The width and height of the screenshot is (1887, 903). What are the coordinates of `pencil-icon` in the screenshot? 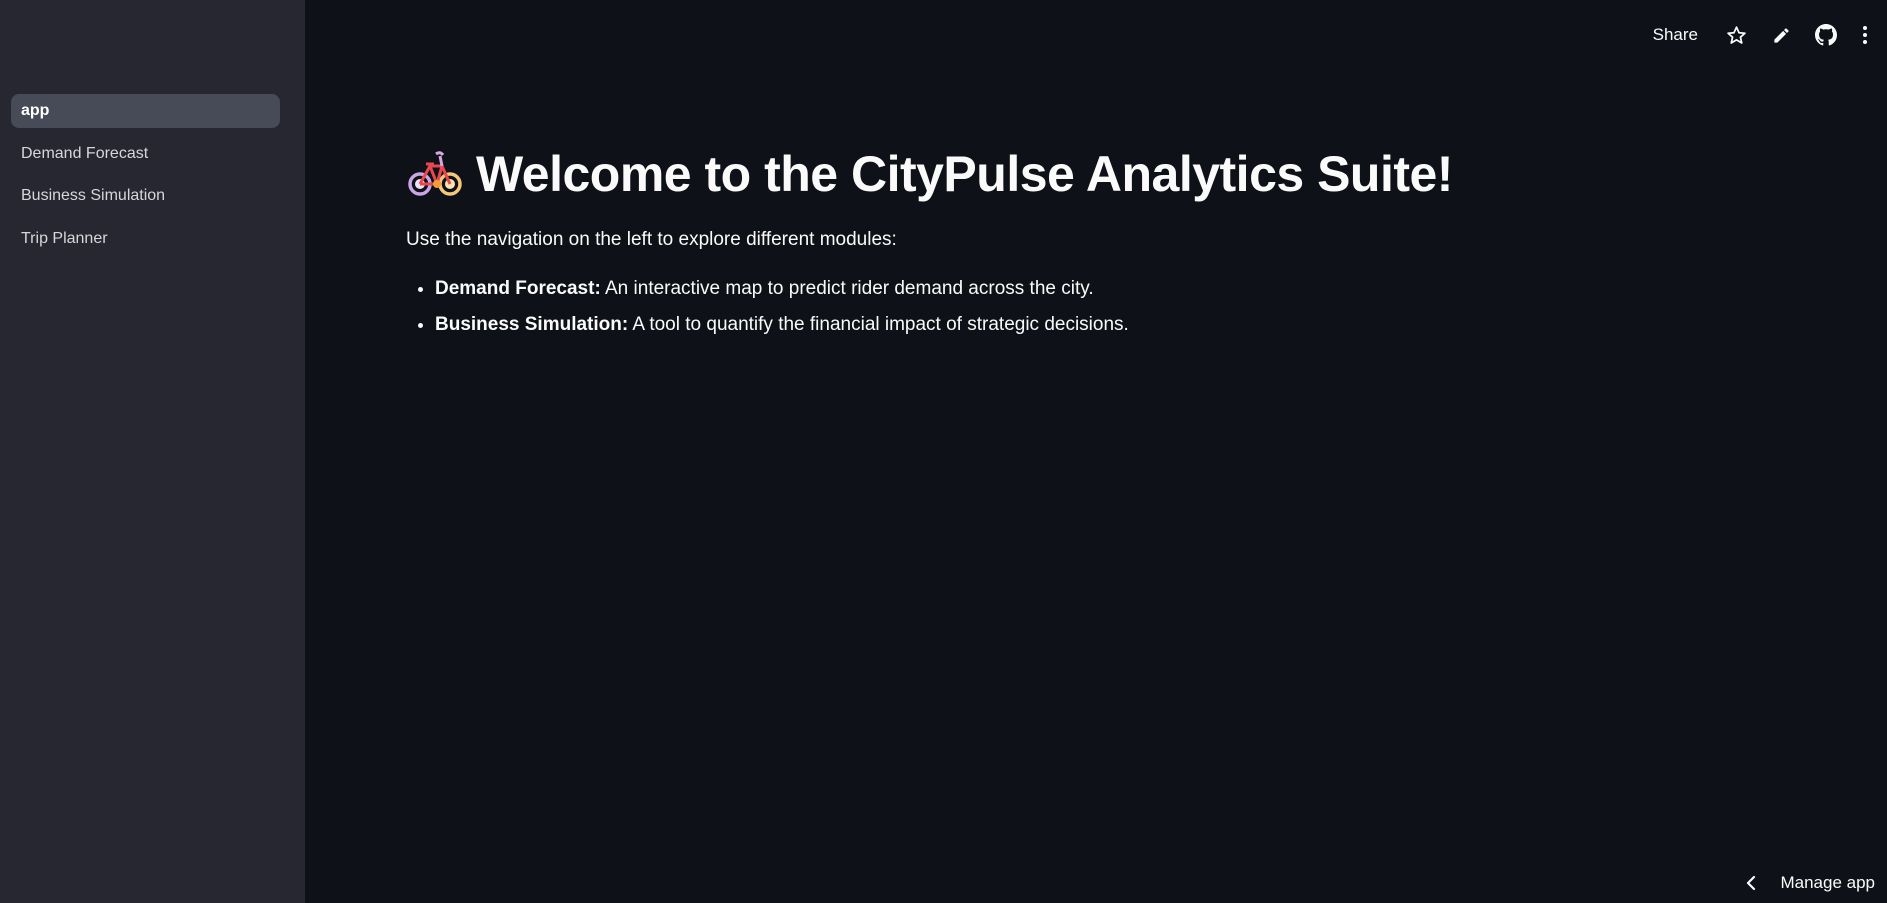 It's located at (1781, 35).